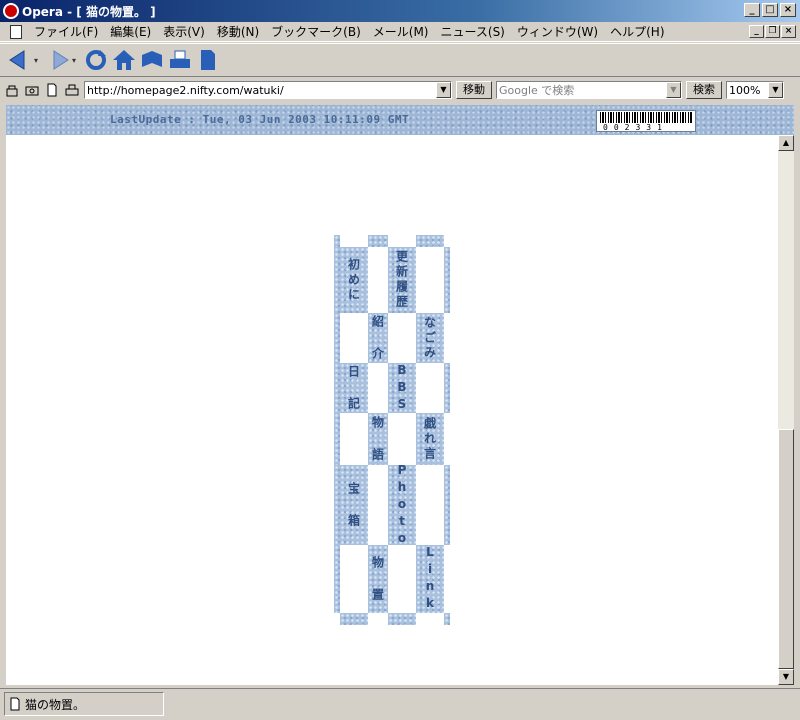 The height and width of the screenshot is (720, 800). I want to click on opera-logo-icon, so click(11, 11).